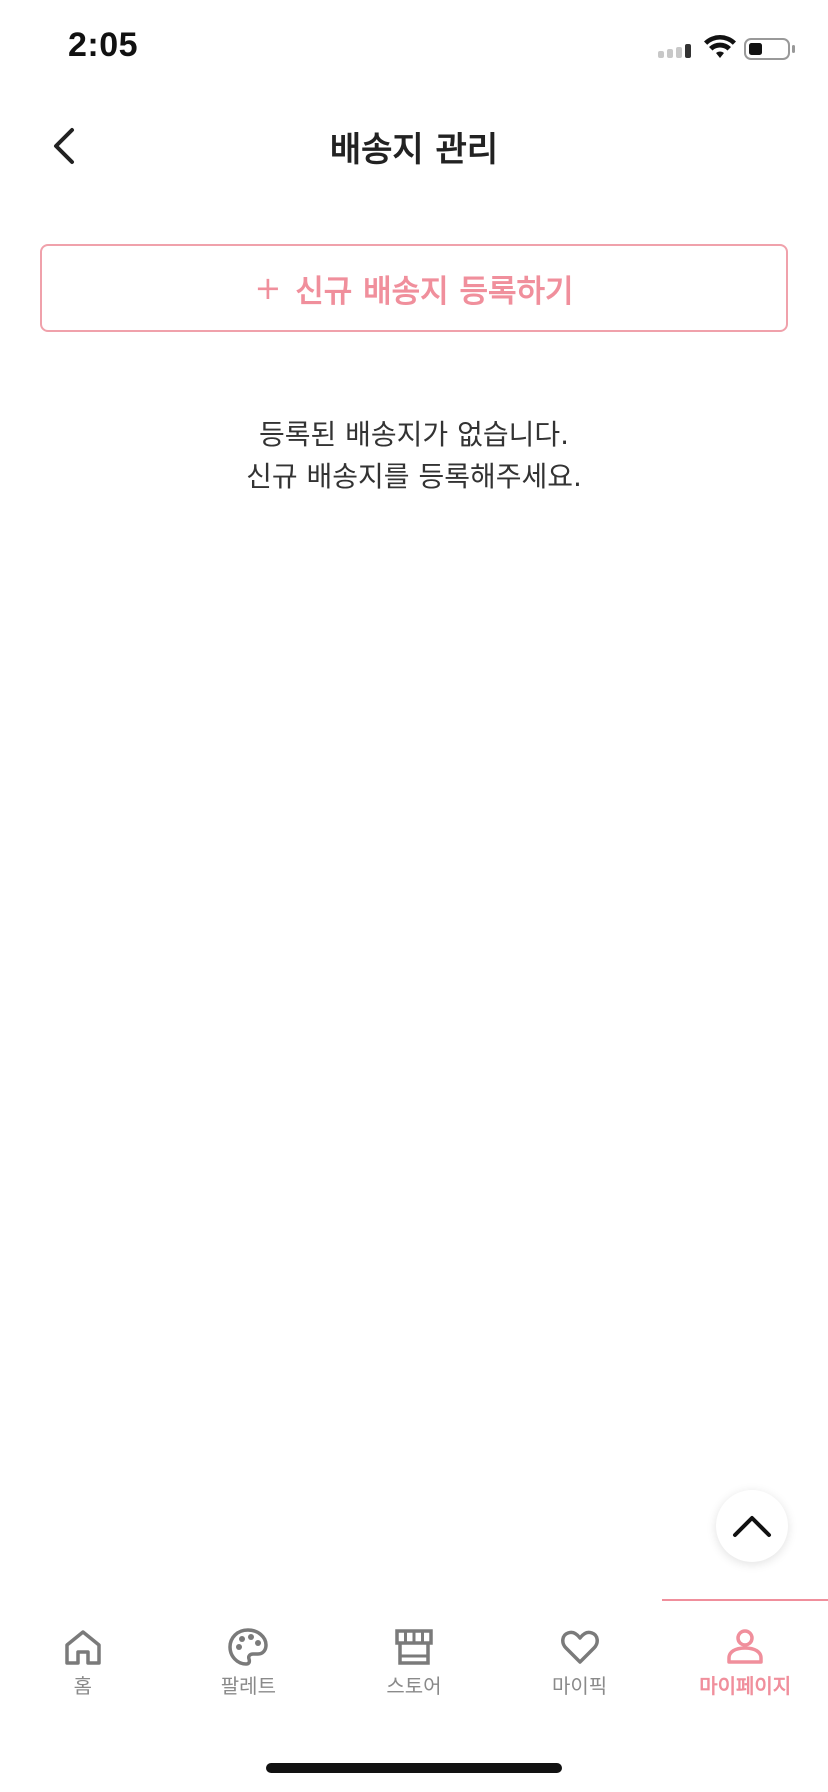 This screenshot has width=828, height=1792. What do you see at coordinates (414, 1686) in the screenshot?
I see `tab-store-label: 스토어` at bounding box center [414, 1686].